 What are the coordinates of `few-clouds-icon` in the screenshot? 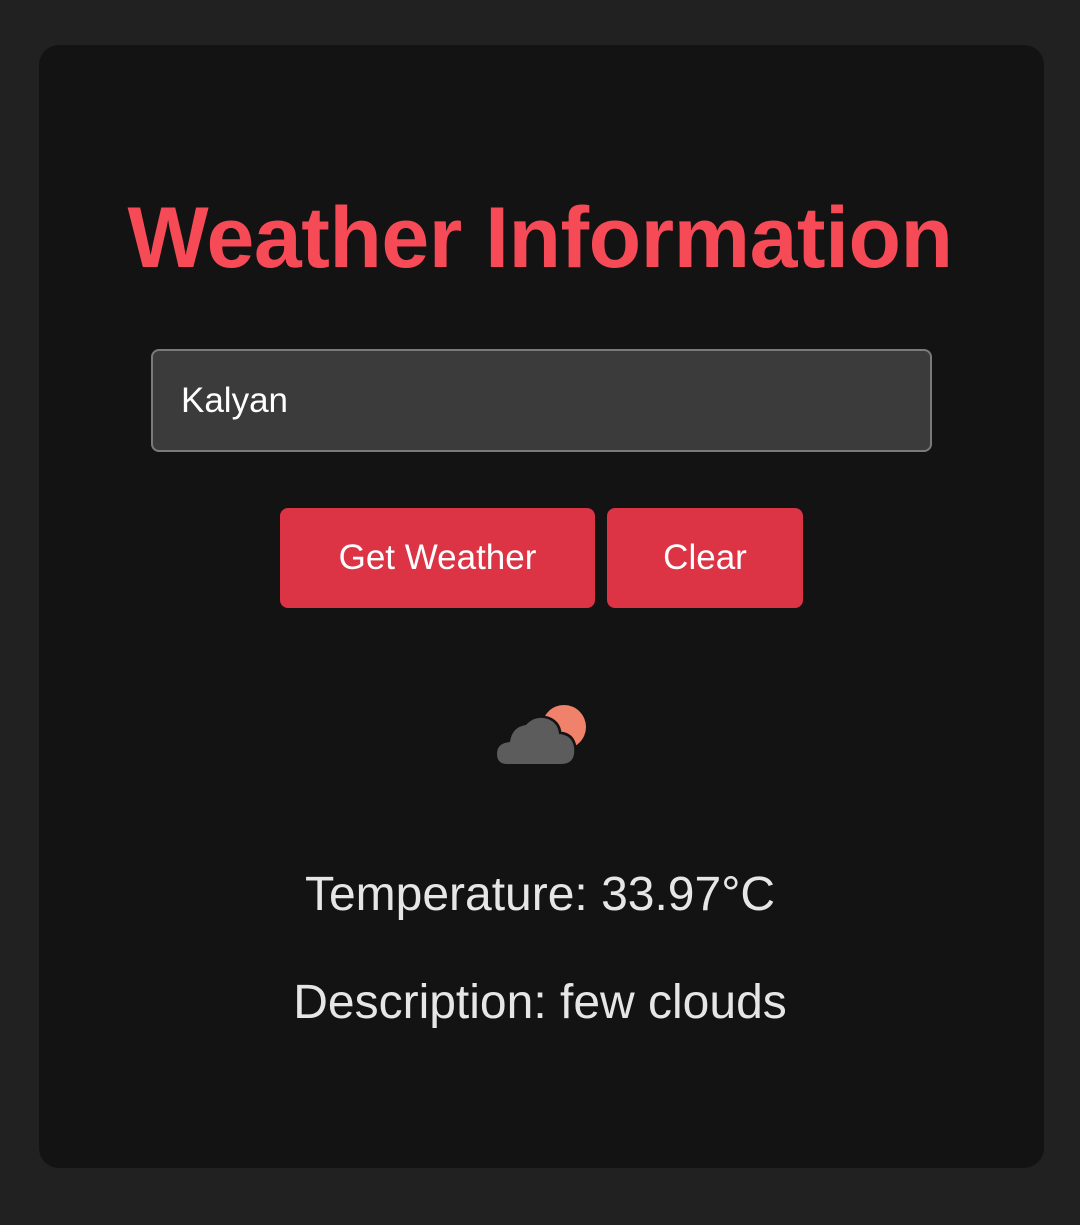 It's located at (540, 736).